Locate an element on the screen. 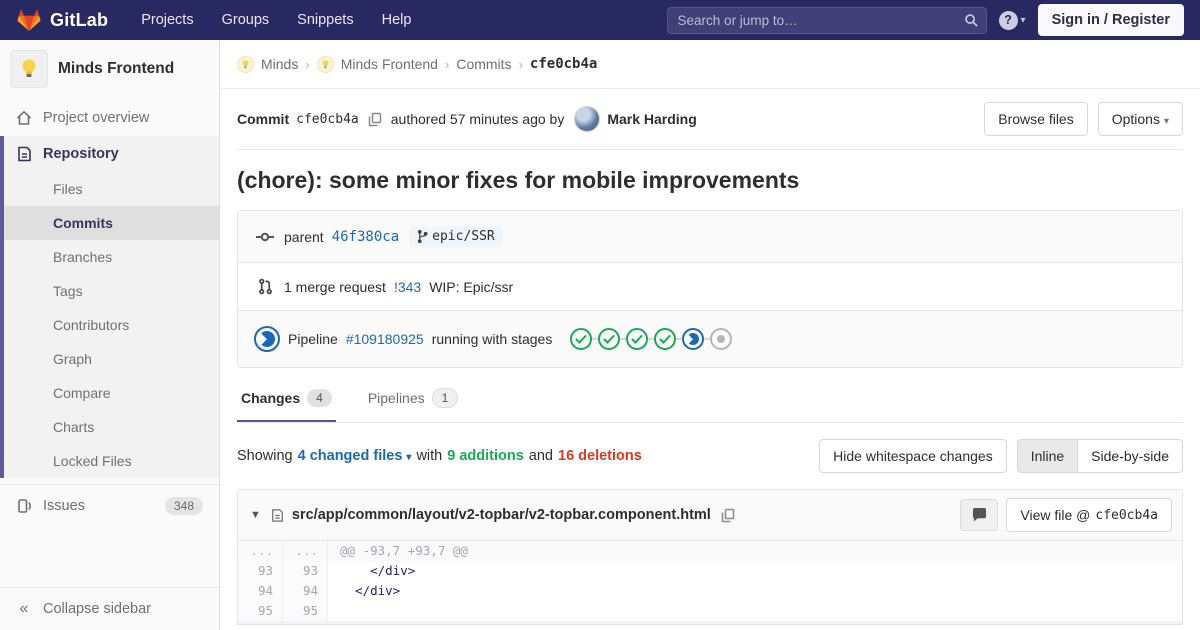  authored-text: authored 57 minutes ago by is located at coordinates (477, 119).